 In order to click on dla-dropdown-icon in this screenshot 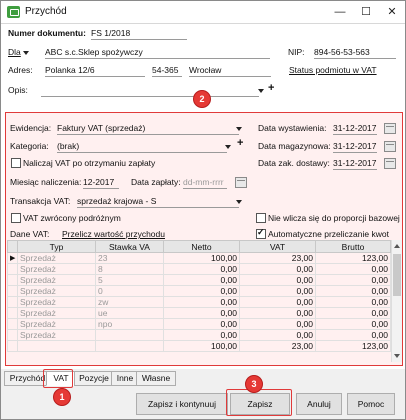, I will do `click(26, 53)`.